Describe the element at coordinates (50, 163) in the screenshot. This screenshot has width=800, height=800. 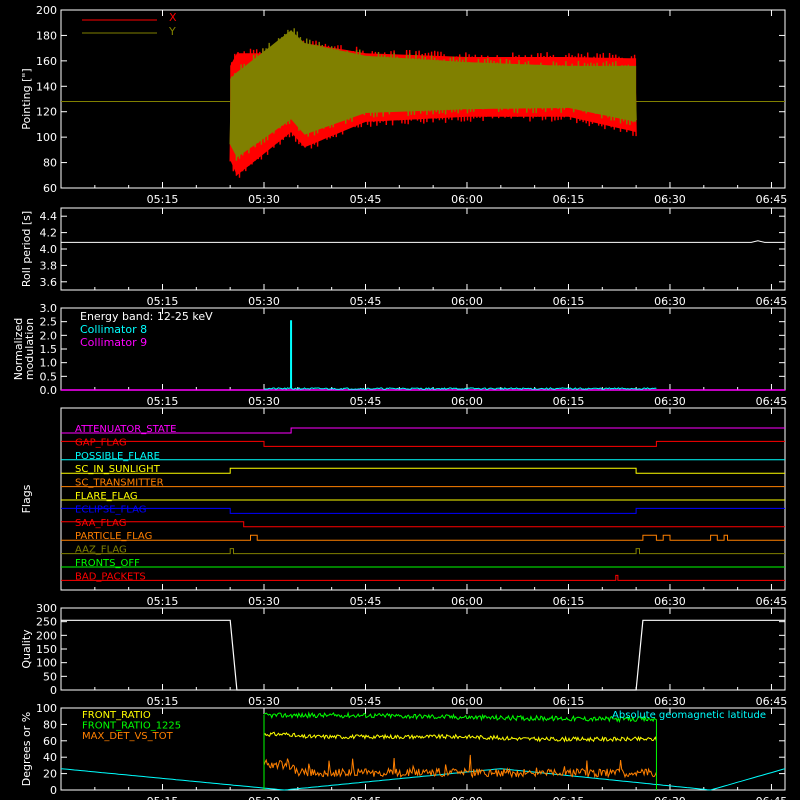
I see `pointing-ytick-label: 80` at that location.